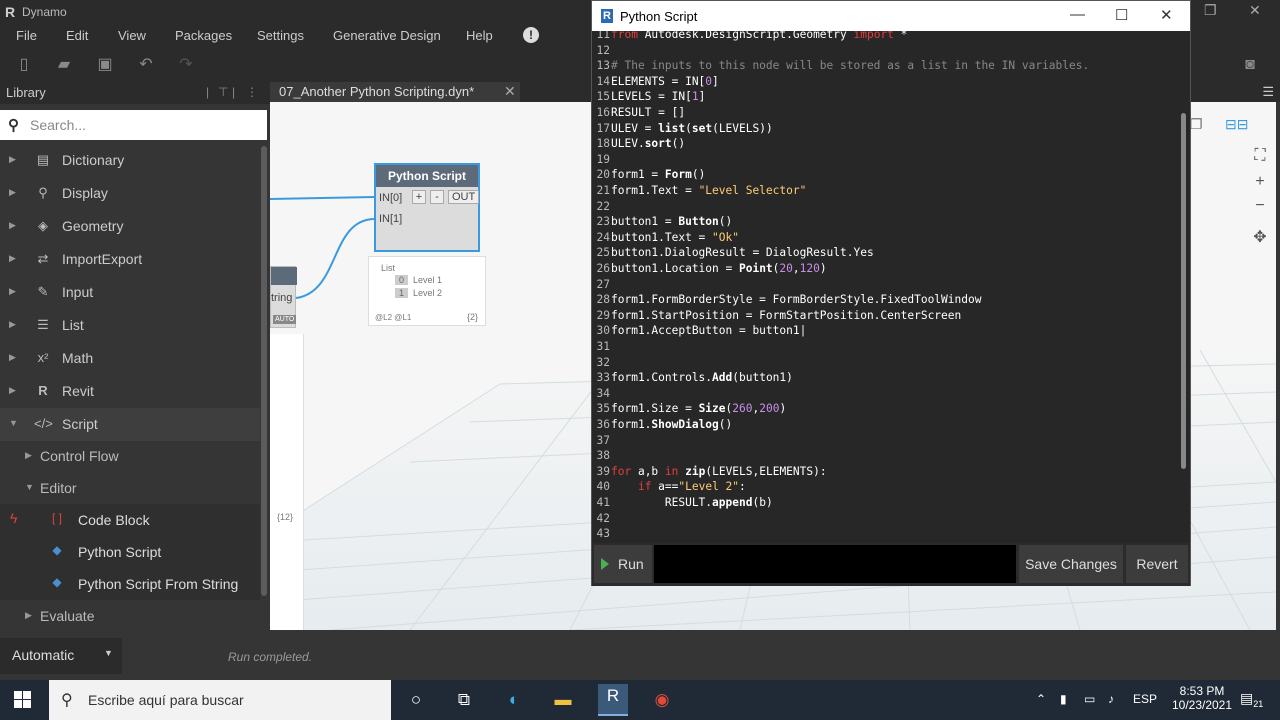 This screenshot has width=1280, height=720. What do you see at coordinates (514, 700) in the screenshot?
I see `edge-icon: ◐` at bounding box center [514, 700].